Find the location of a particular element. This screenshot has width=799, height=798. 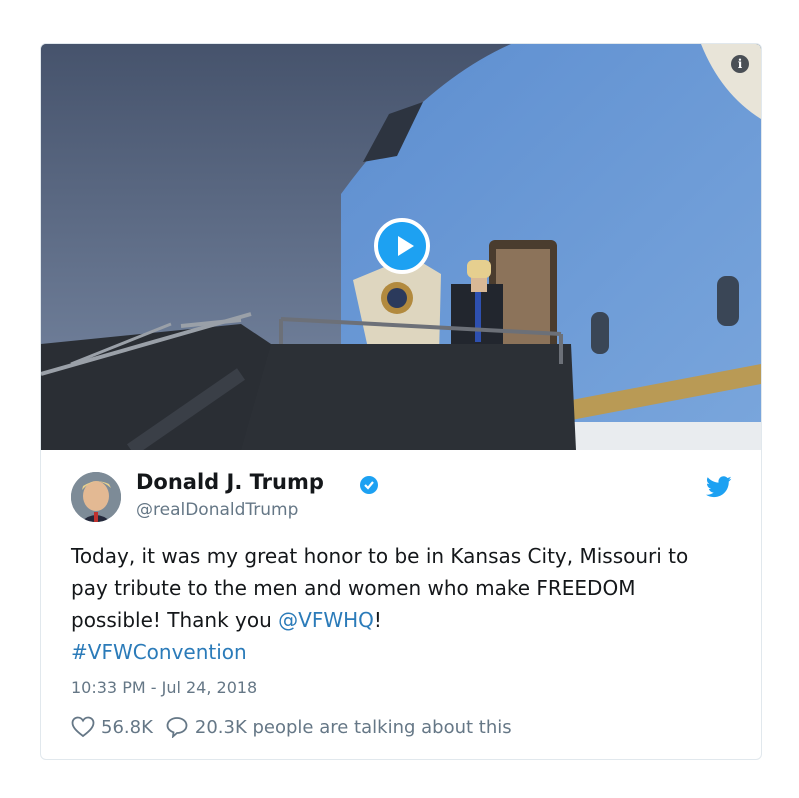

tweet-timestamp: 10:33 PM - Jul 24, 2018 is located at coordinates (164, 687).